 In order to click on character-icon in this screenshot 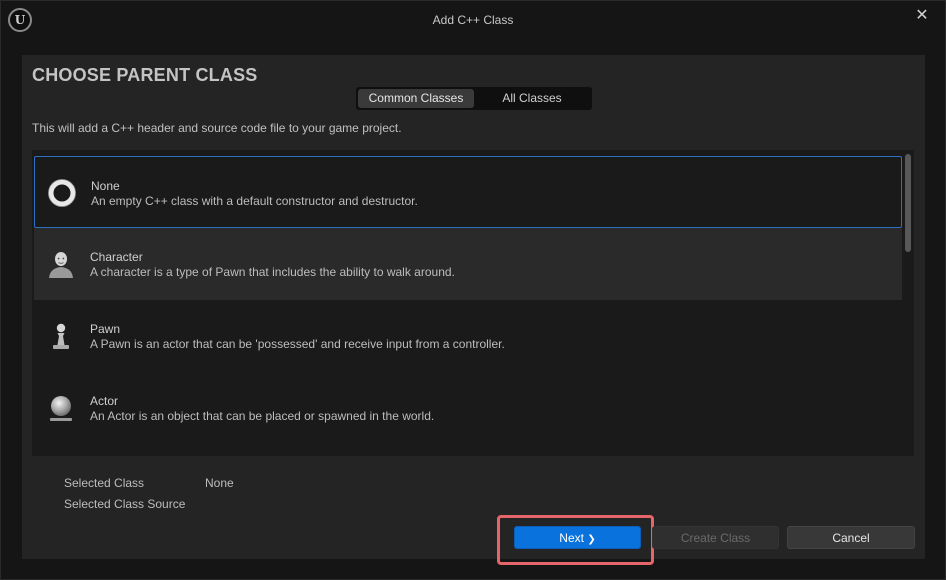, I will do `click(61, 265)`.